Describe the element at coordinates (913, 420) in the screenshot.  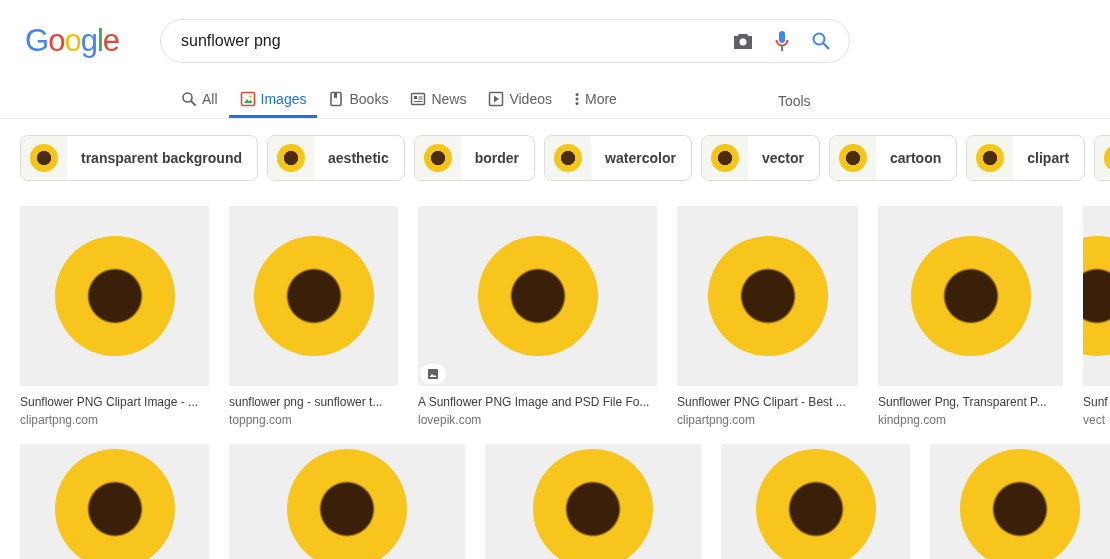
I see `result-source: kindpng.com` at that location.